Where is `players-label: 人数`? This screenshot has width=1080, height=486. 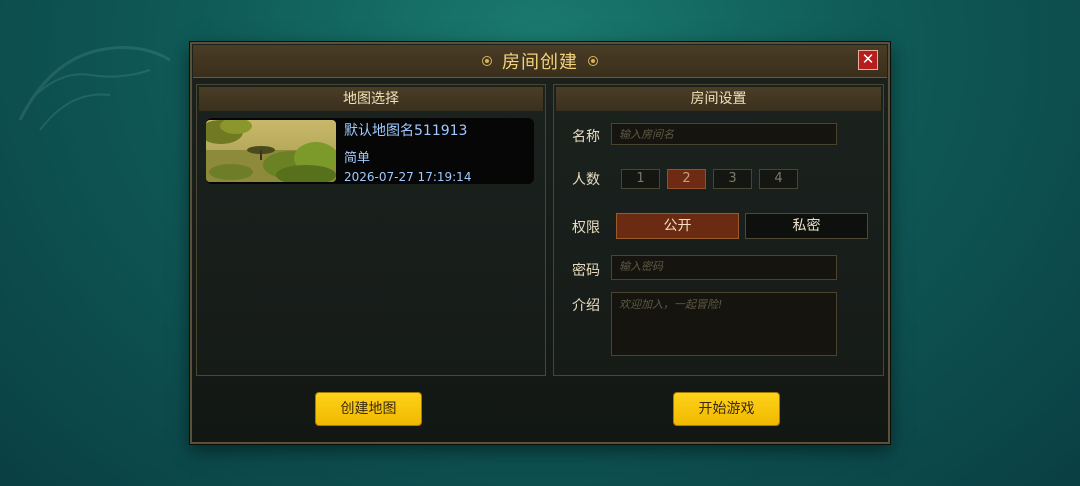
players-label: 人数 is located at coordinates (586, 180).